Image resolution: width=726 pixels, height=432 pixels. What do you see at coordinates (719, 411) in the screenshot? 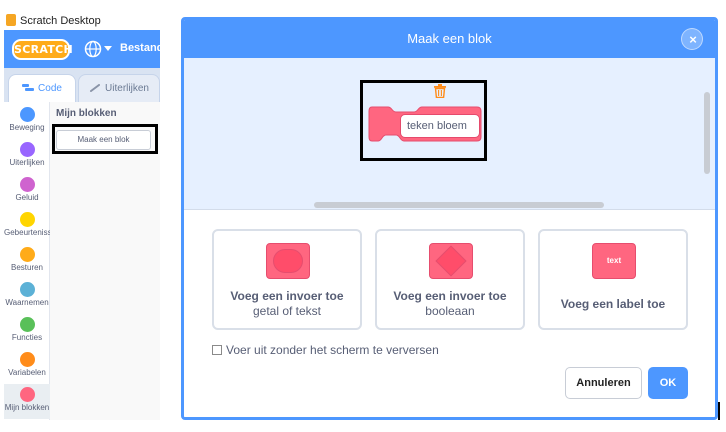
I see `cursor-mark` at bounding box center [719, 411].